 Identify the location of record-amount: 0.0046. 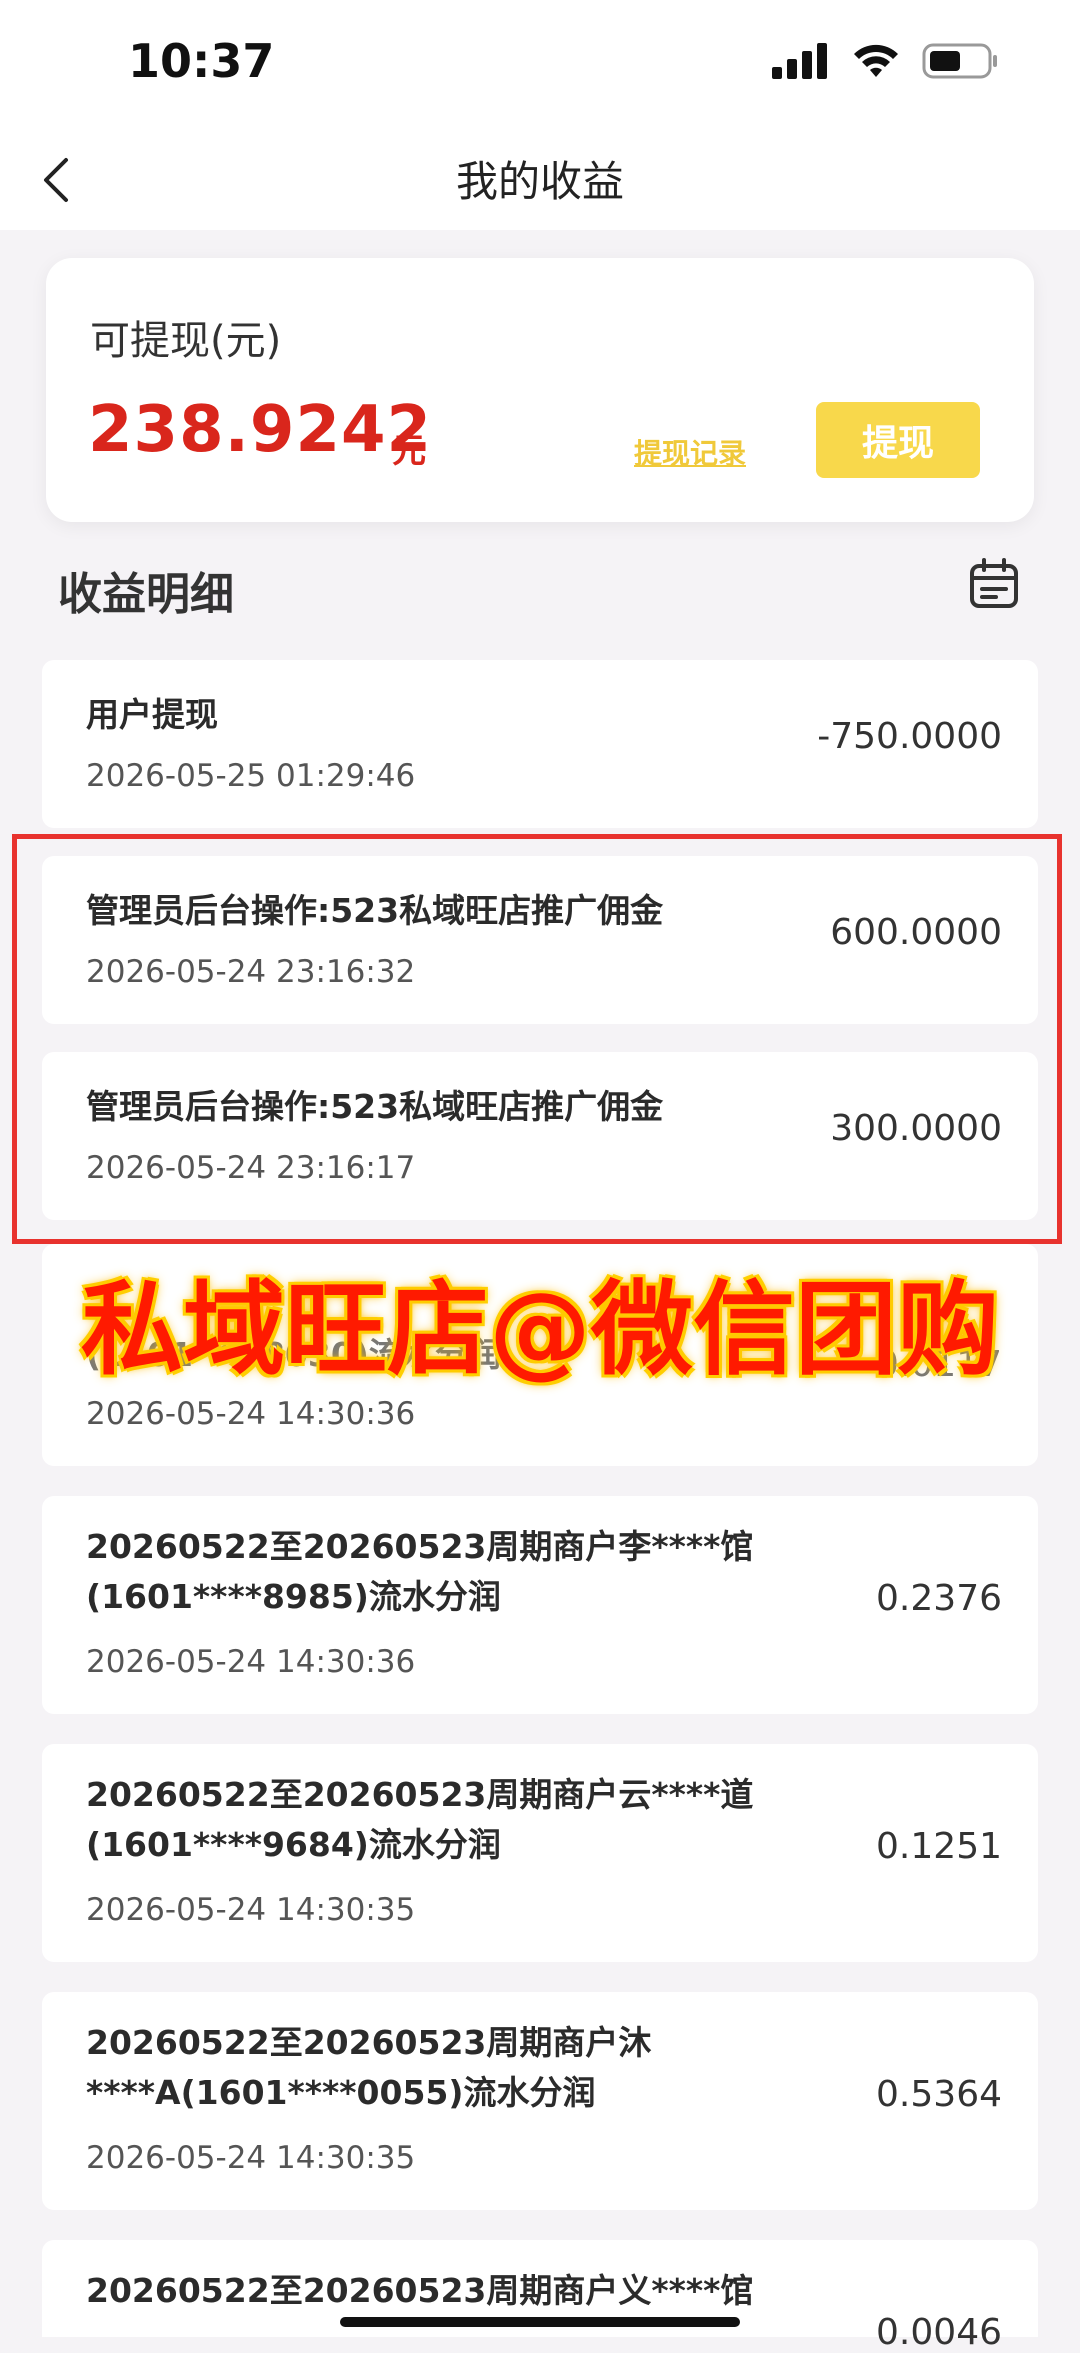
(939, 2332).